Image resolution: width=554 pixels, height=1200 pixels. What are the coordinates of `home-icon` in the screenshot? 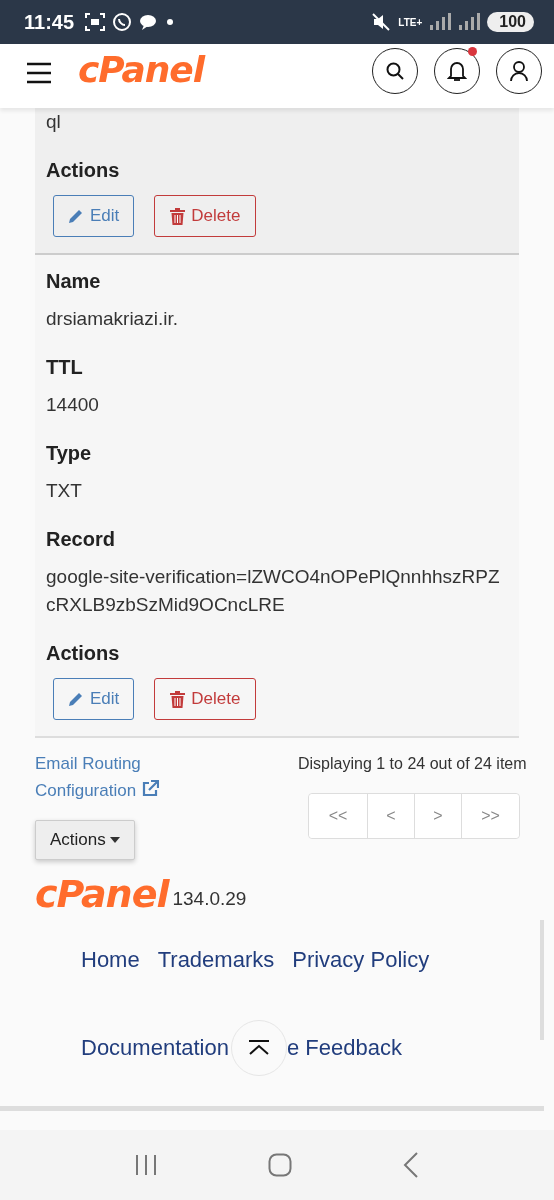 It's located at (280, 1165).